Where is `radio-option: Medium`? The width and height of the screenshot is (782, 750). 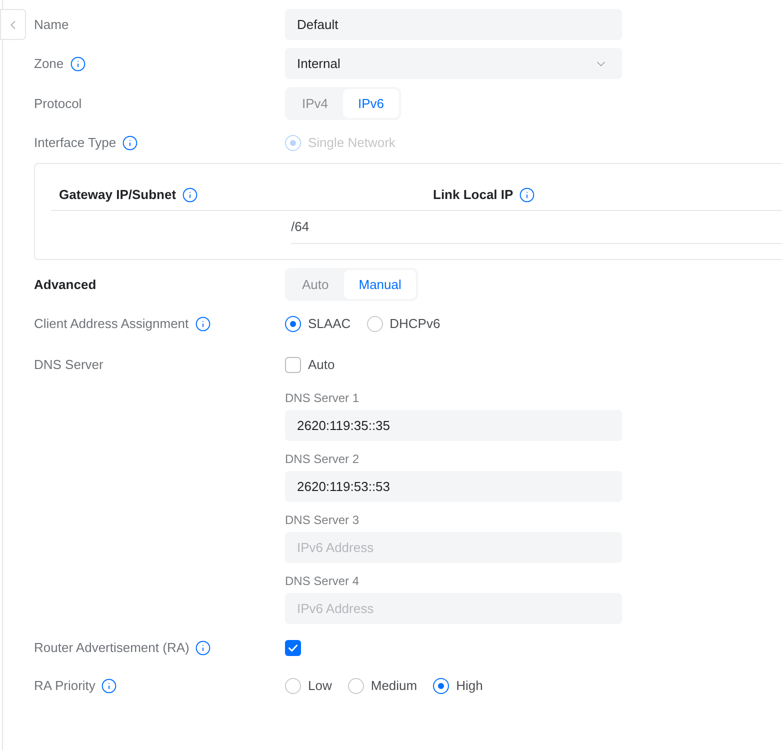 radio-option: Medium is located at coordinates (383, 686).